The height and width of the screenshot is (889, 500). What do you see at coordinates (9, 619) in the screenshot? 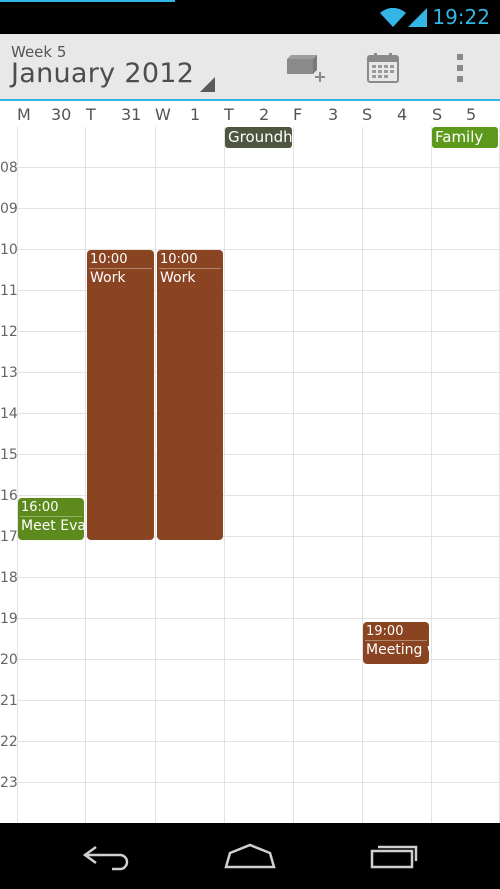
I see `hour-label: 19` at bounding box center [9, 619].